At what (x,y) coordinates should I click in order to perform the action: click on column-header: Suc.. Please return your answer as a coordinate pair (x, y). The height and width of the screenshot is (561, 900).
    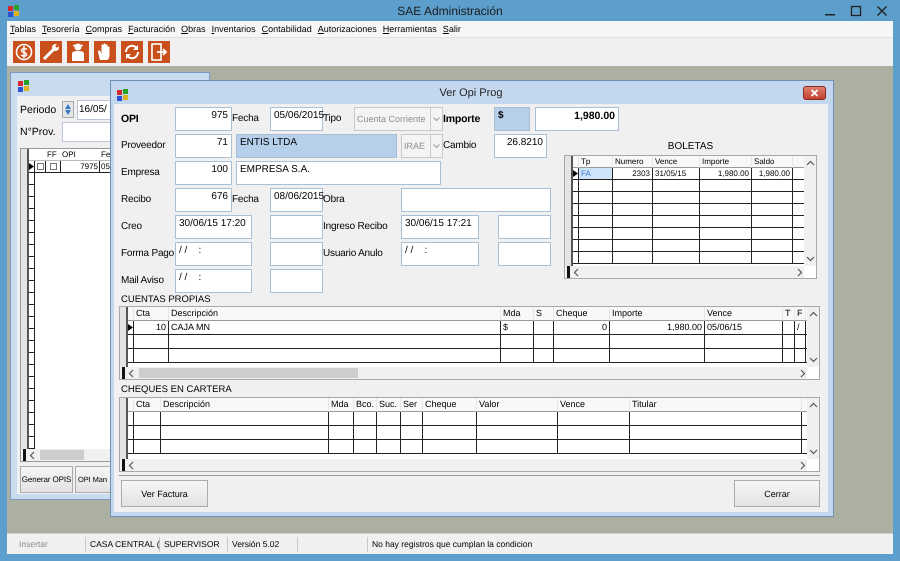
    Looking at the image, I should click on (389, 405).